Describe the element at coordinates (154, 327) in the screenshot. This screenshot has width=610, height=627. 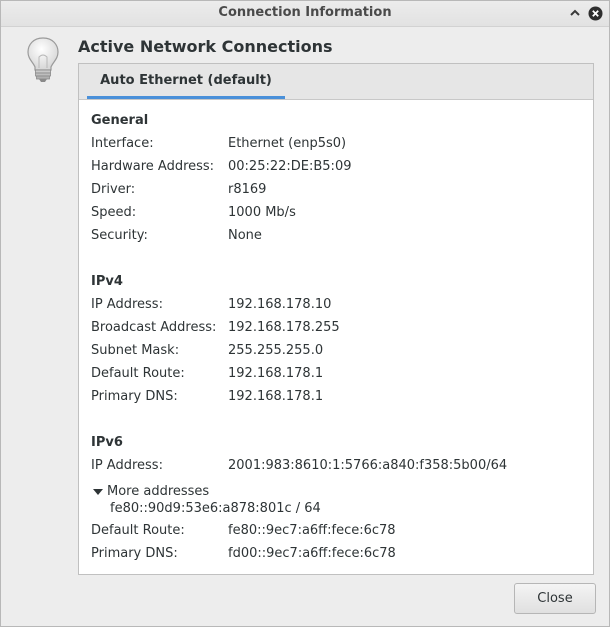
I see `field-label: Broadcast Address:` at that location.